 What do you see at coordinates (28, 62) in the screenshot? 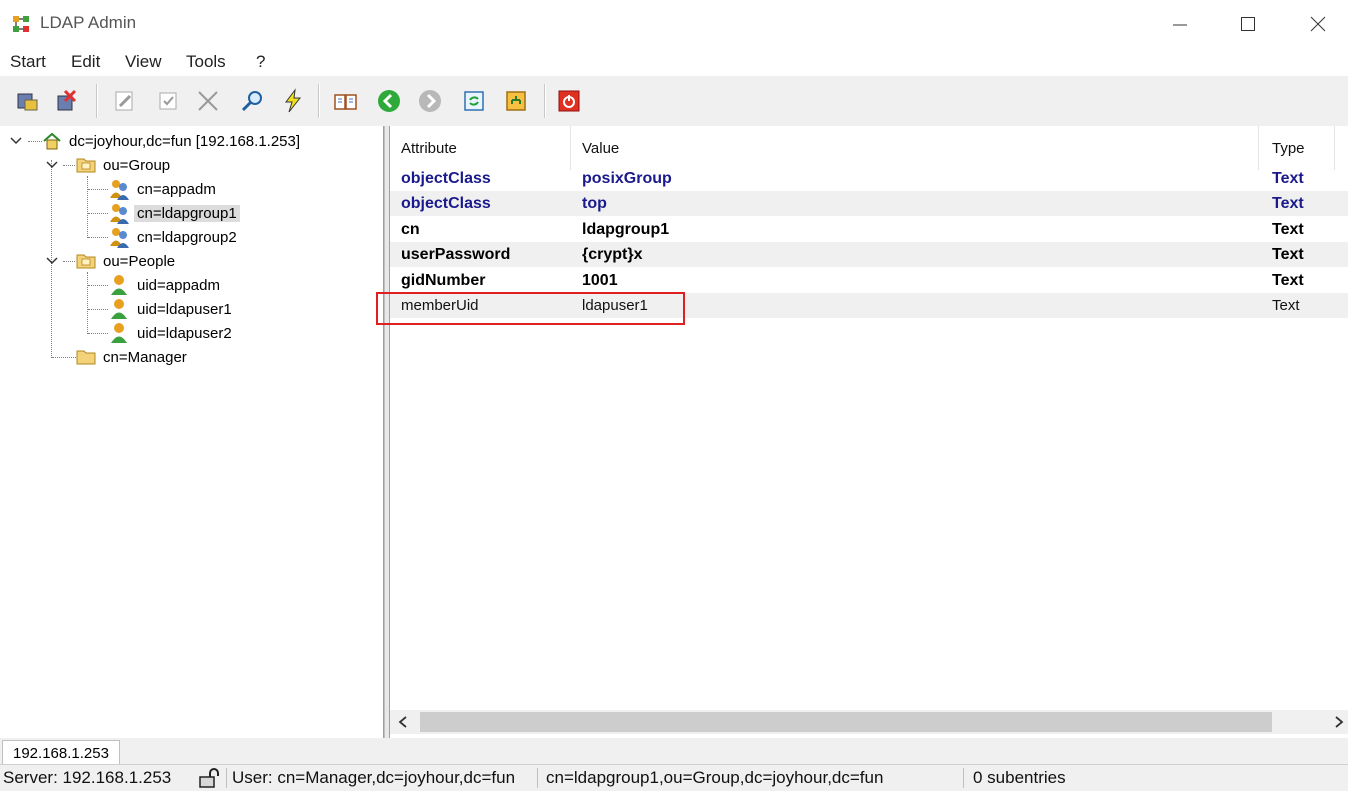
I see `menu-start: Start` at bounding box center [28, 62].